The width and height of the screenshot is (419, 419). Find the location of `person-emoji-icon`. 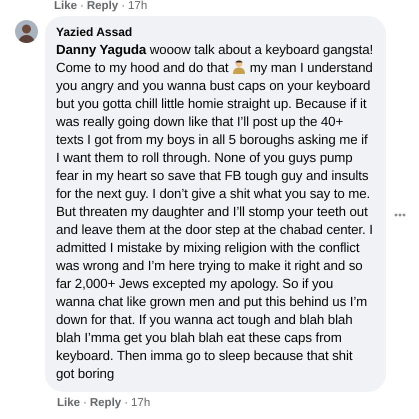

person-emoji-icon is located at coordinates (239, 66).